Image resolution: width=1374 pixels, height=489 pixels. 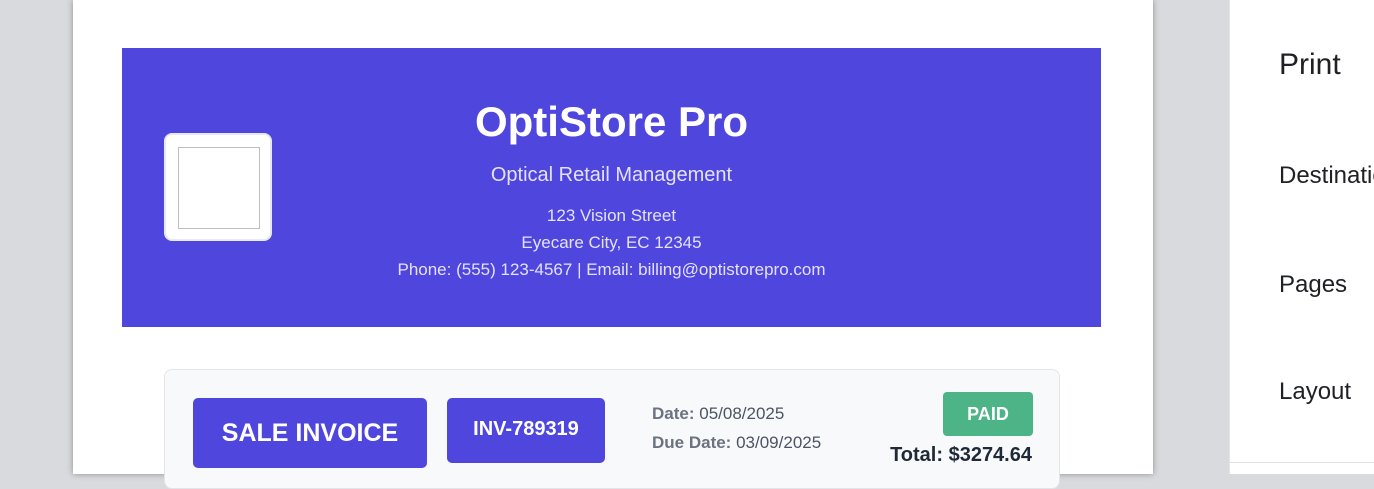 I want to click on invoice-number-badge: INV-789319, so click(x=526, y=430).